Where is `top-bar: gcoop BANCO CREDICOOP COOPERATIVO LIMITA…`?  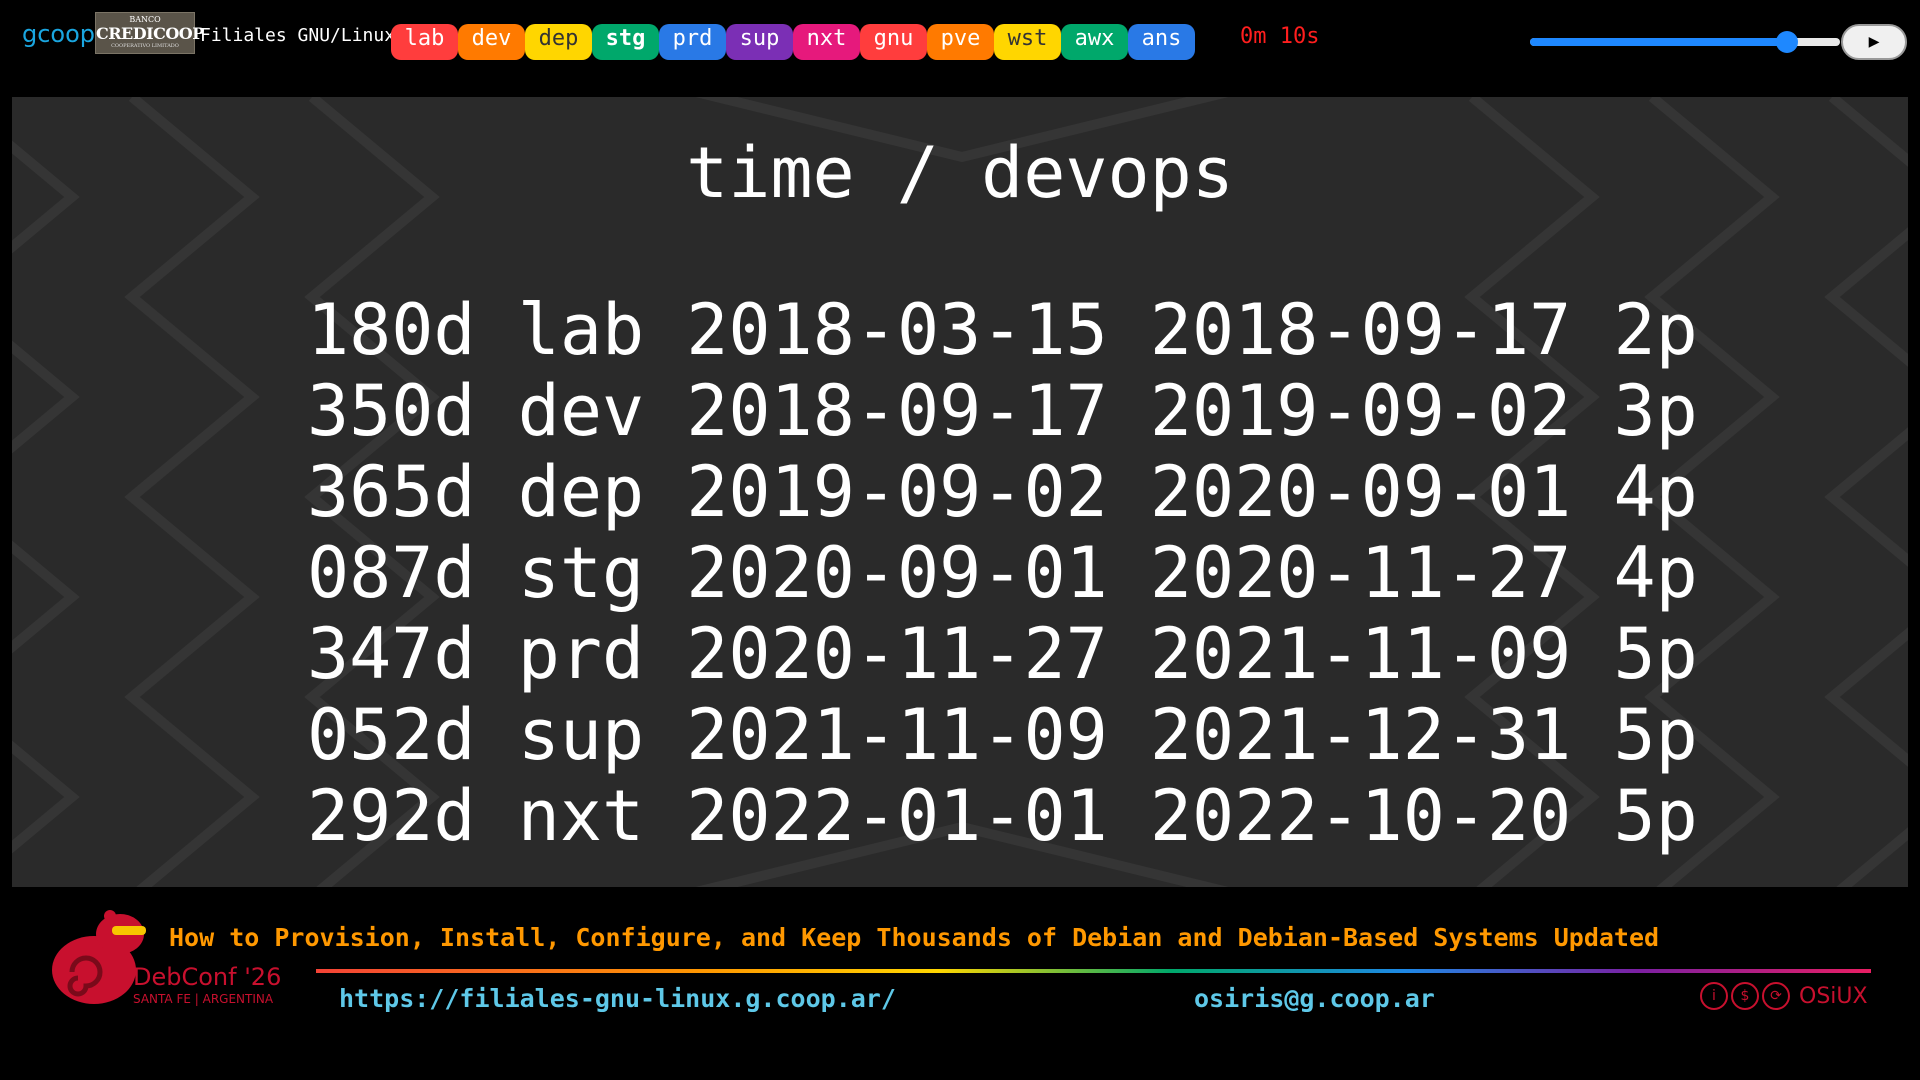 top-bar: gcoop BANCO CREDICOOP COOPERATIVO LIMITA… is located at coordinates (960, 45).